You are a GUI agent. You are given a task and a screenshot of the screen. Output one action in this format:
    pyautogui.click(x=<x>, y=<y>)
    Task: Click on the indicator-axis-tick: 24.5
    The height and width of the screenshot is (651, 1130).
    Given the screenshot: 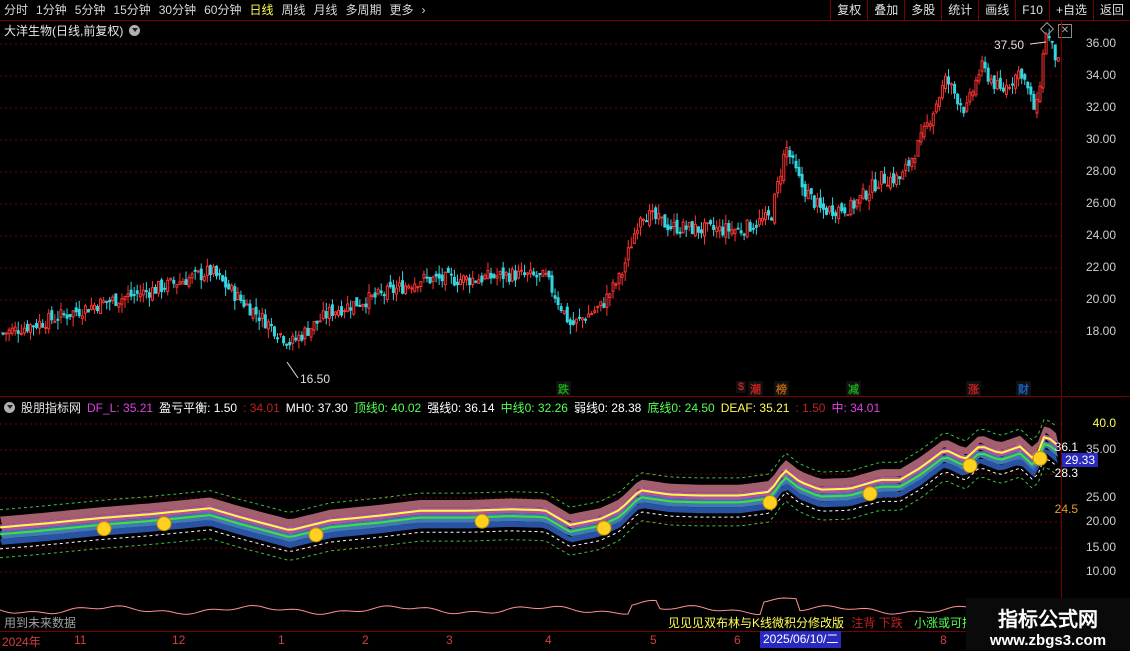 What is the action you would take?
    pyautogui.click(x=1066, y=509)
    